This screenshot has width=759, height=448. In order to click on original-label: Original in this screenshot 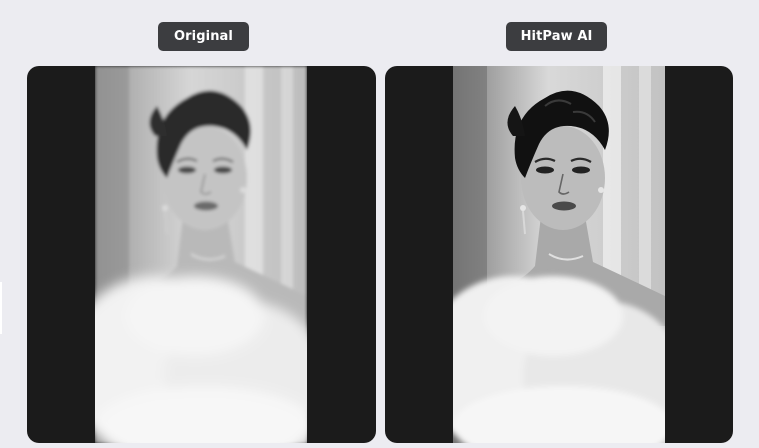, I will do `click(203, 36)`.